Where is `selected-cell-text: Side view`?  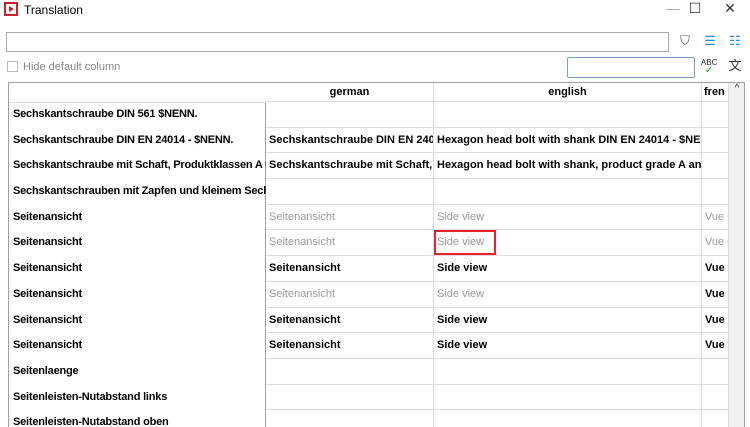 selected-cell-text: Side view is located at coordinates (465, 243).